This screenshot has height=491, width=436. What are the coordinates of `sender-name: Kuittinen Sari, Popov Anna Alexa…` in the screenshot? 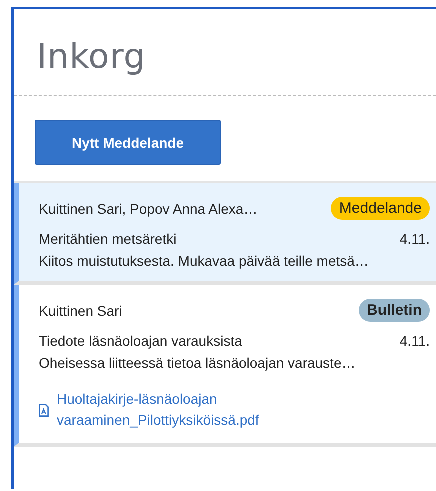 It's located at (148, 208).